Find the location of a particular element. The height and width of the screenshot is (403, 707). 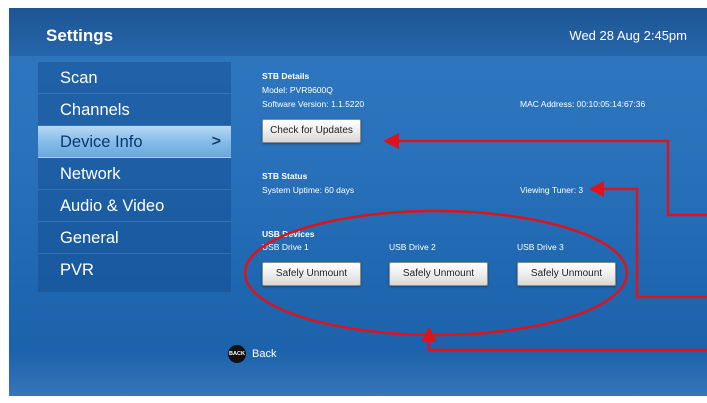

back-button: BACK Back is located at coordinates (252, 354).